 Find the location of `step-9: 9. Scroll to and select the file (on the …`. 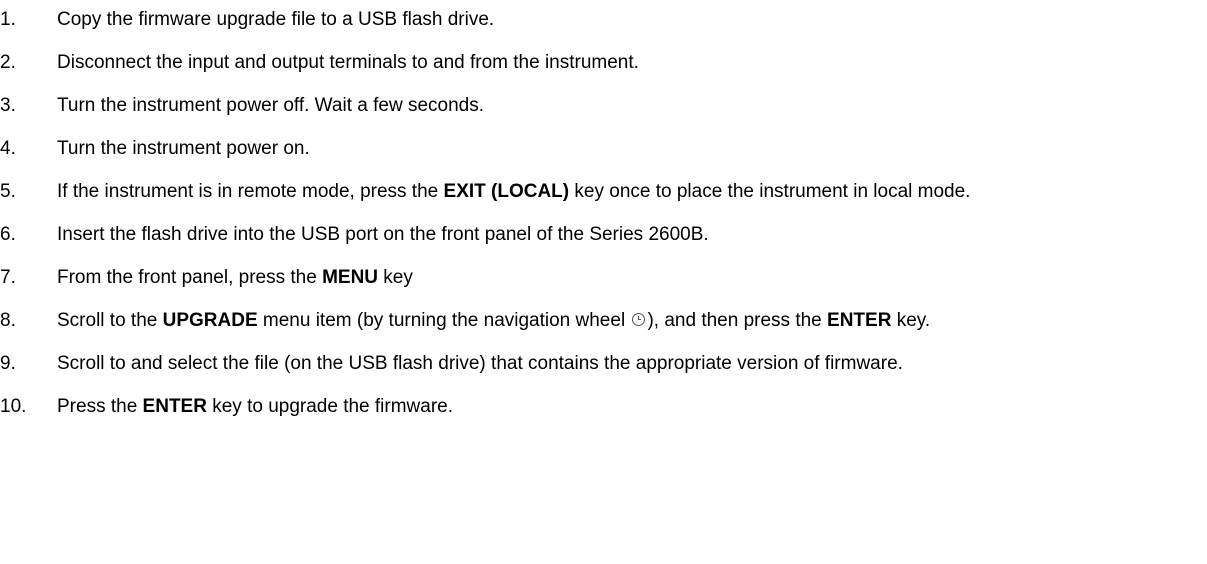

step-9: 9. Scroll to and select the file (on the … is located at coordinates (603, 364).